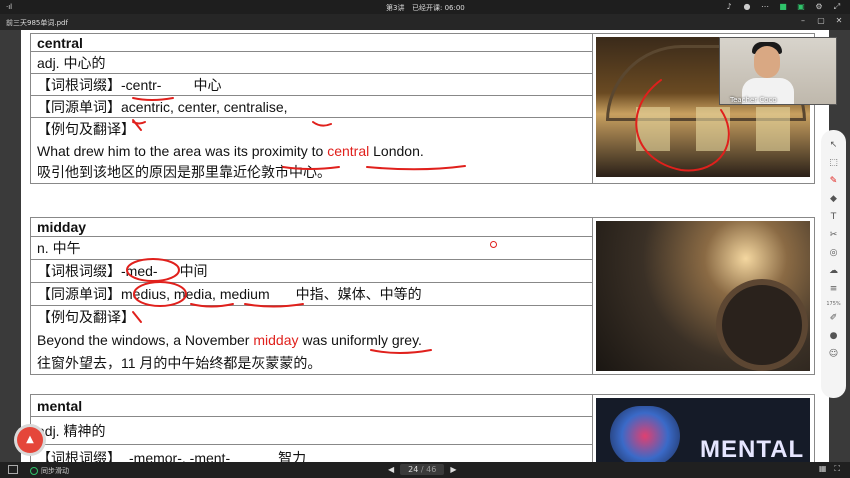  I want to click on brain-illustration: MENTAL, so click(703, 430).